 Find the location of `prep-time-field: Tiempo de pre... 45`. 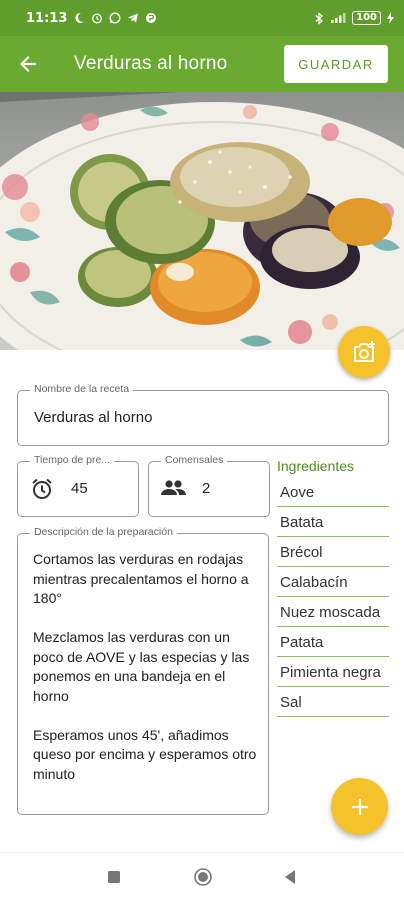

prep-time-field: Tiempo de pre... 45 is located at coordinates (78, 485).